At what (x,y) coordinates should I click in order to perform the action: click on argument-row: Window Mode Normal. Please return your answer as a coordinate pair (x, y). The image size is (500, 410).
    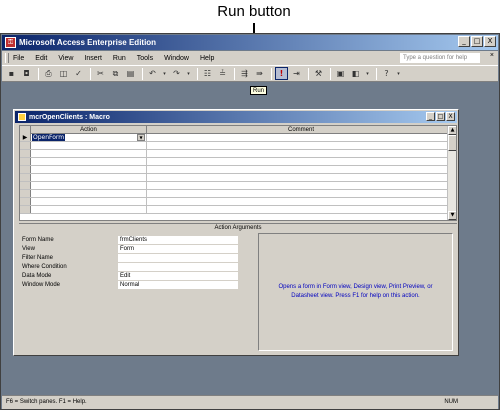
    Looking at the image, I should click on (137, 284).